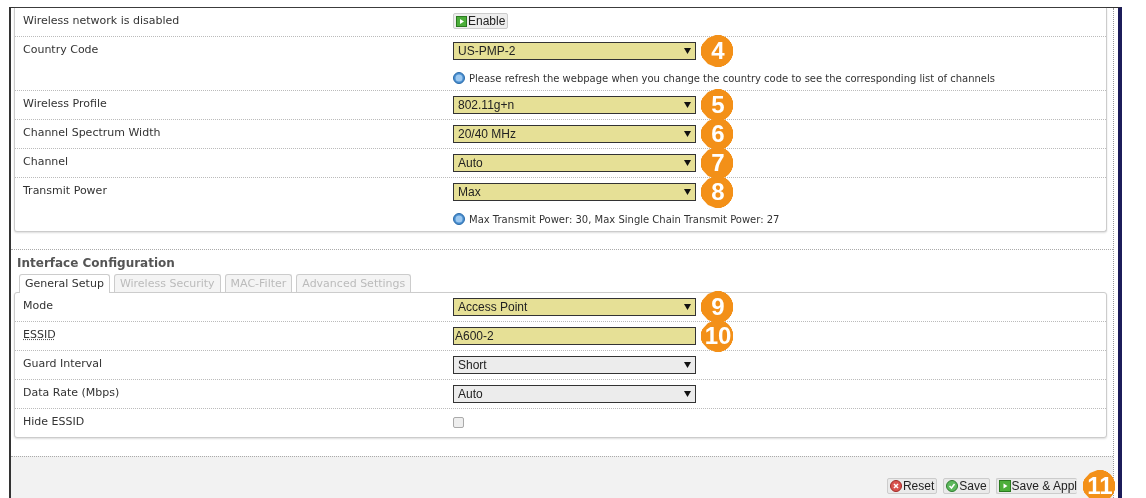 This screenshot has height=498, width=1146. What do you see at coordinates (895, 486) in the screenshot?
I see `cancel-icon` at bounding box center [895, 486].